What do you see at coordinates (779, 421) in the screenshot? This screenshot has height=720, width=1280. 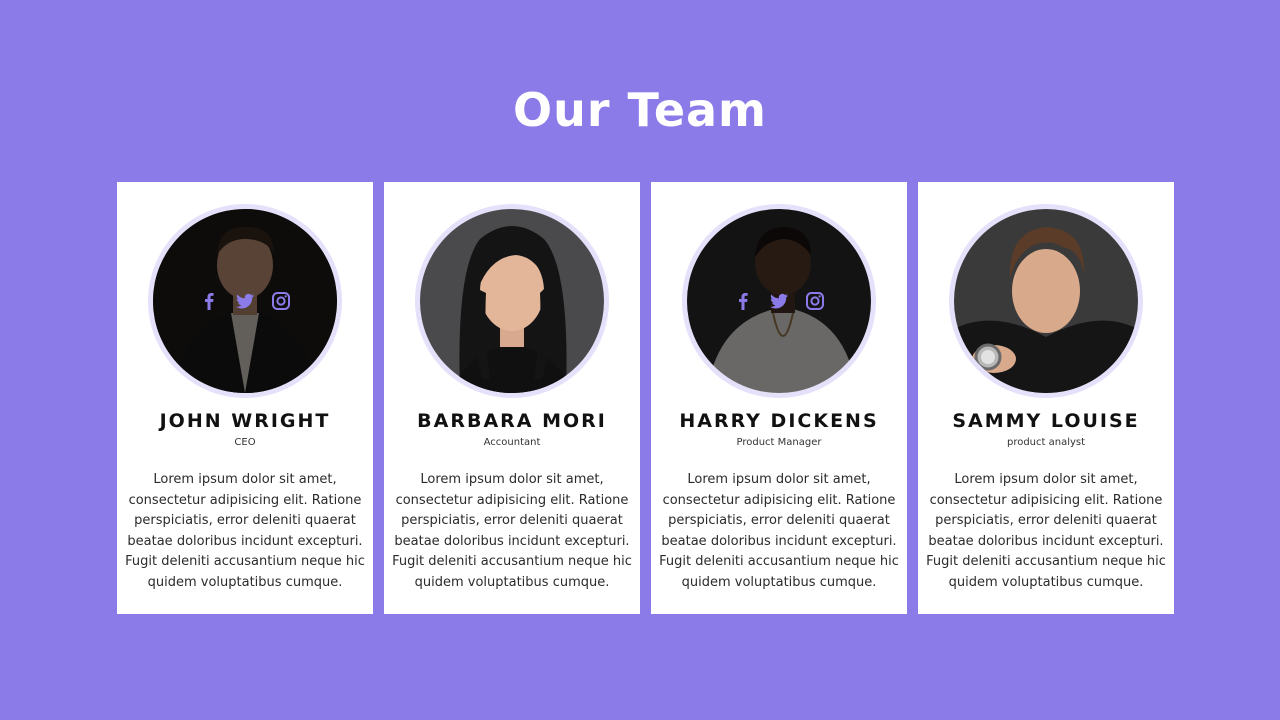 I see `member-name: HARRY DICKENS` at bounding box center [779, 421].